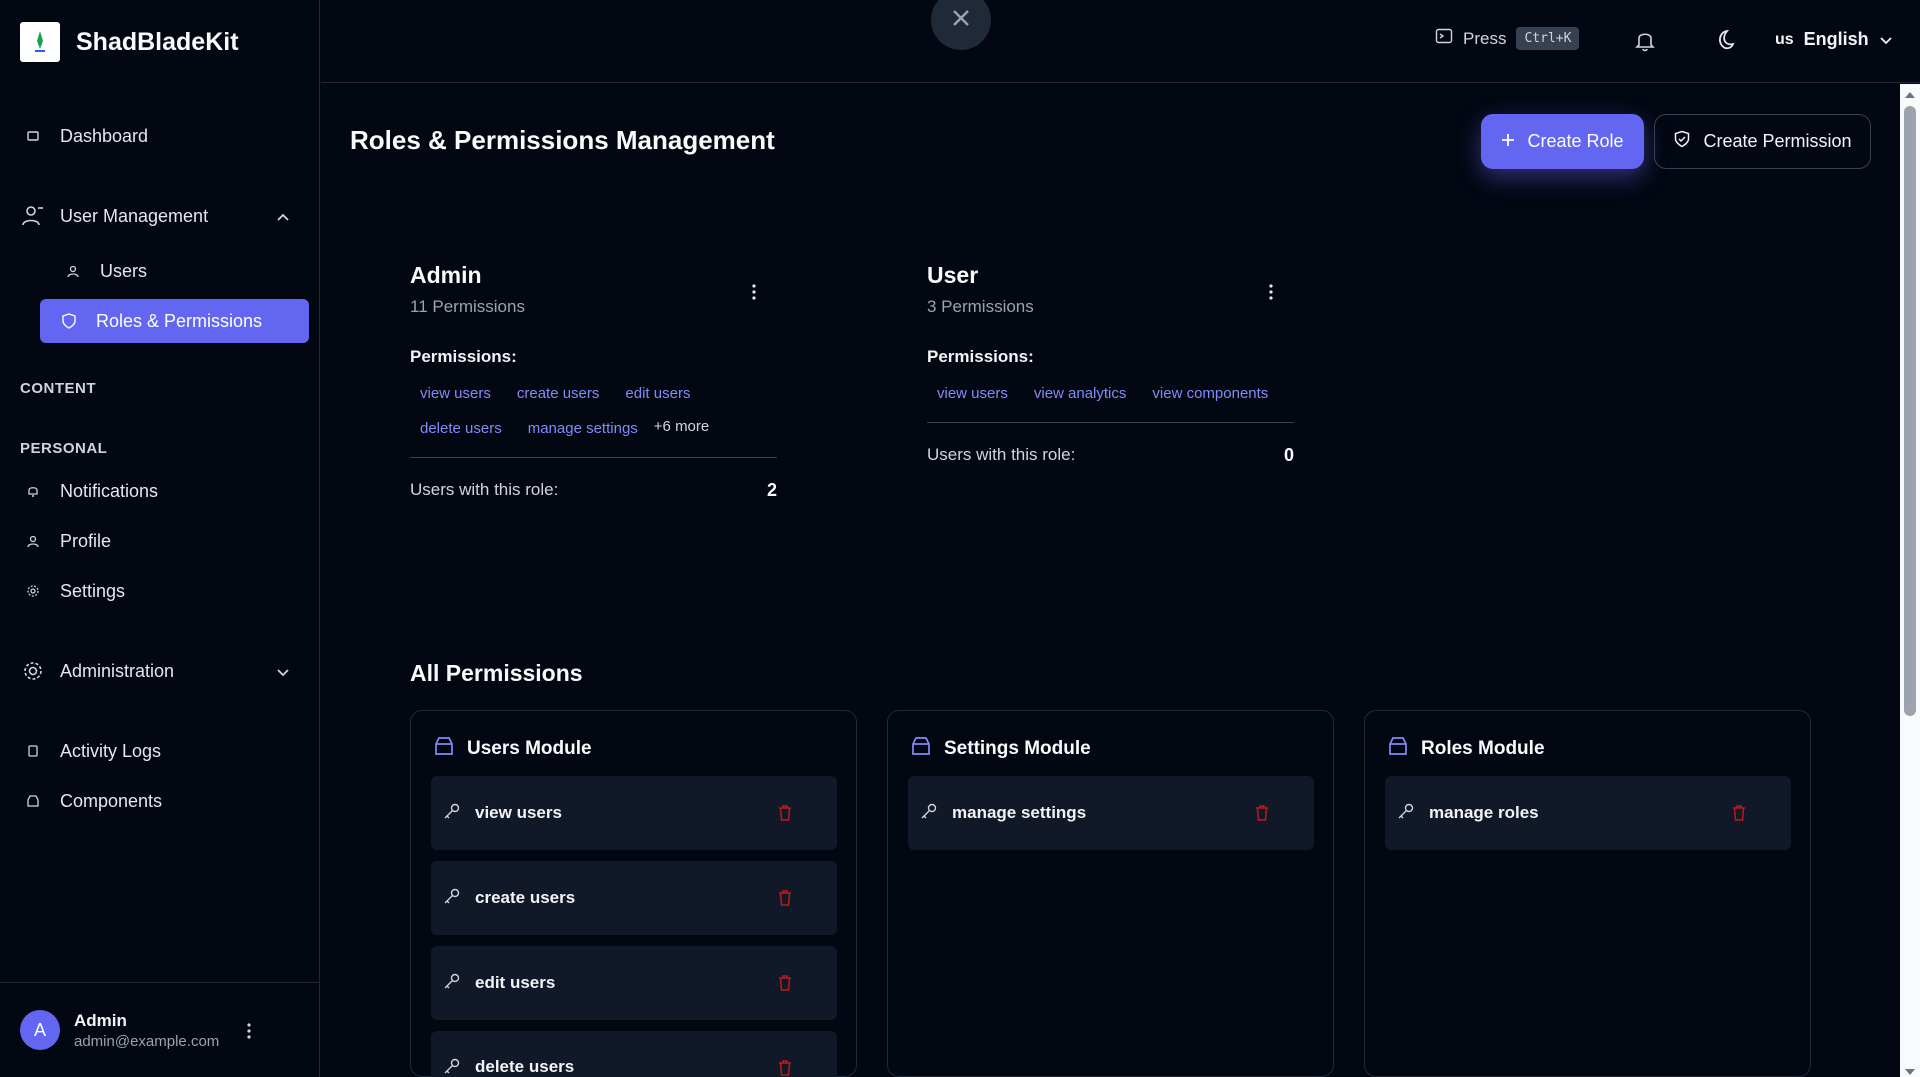 This screenshot has width=1920, height=1077. What do you see at coordinates (40, 42) in the screenshot?
I see `brand-logo` at bounding box center [40, 42].